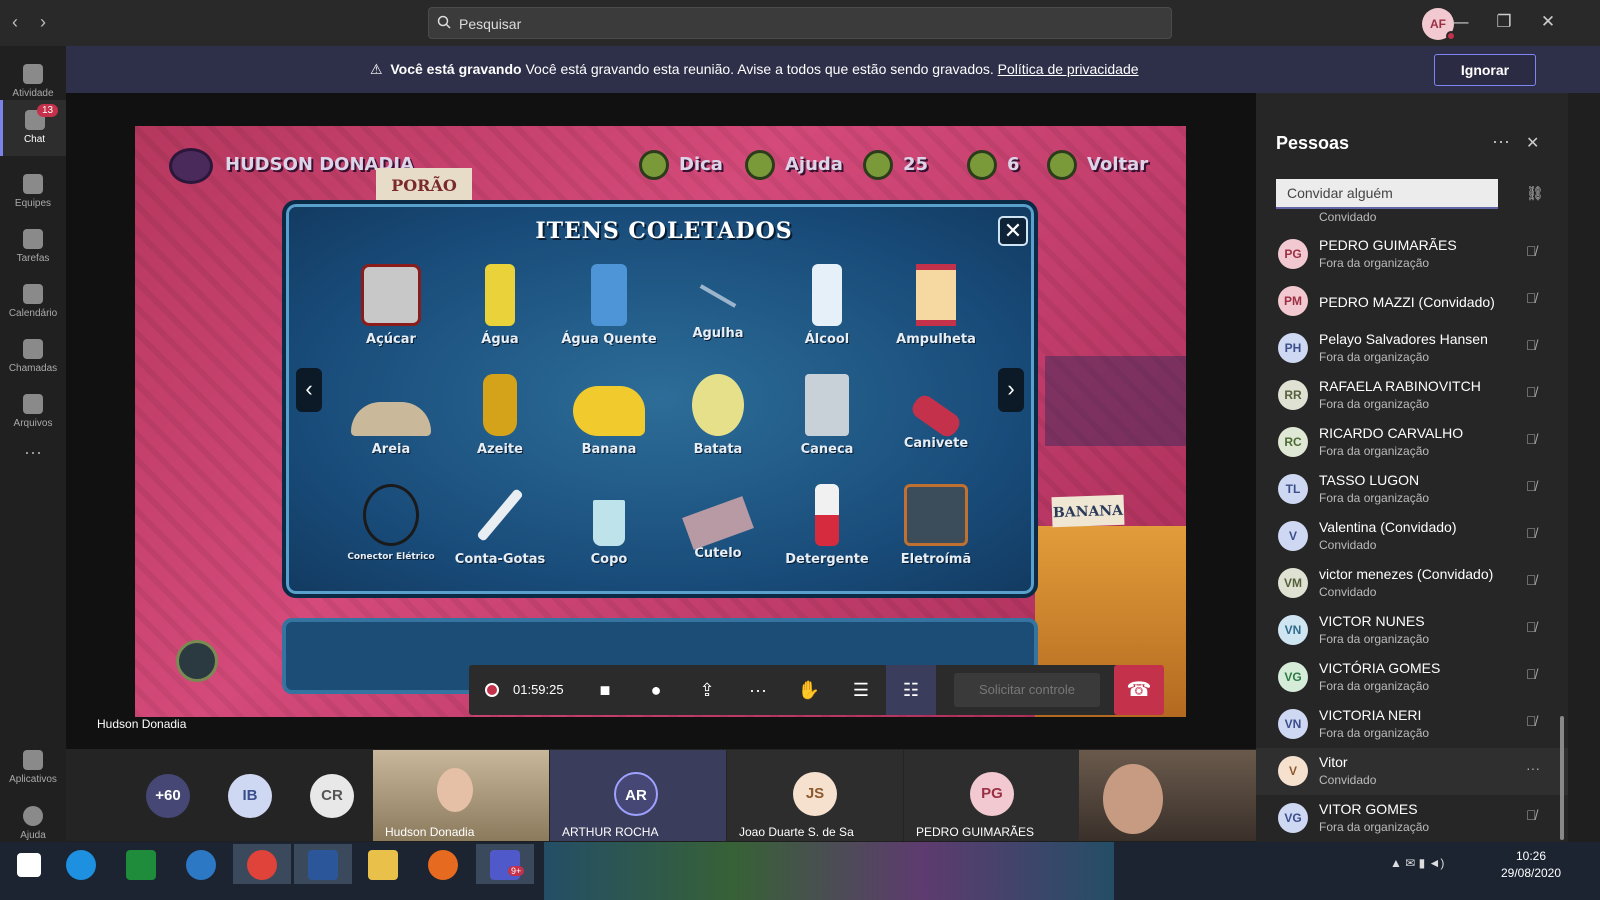 Image resolution: width=1600 pixels, height=900 pixels. What do you see at coordinates (1117, 164) in the screenshot?
I see `back-game-button: Voltar` at bounding box center [1117, 164].